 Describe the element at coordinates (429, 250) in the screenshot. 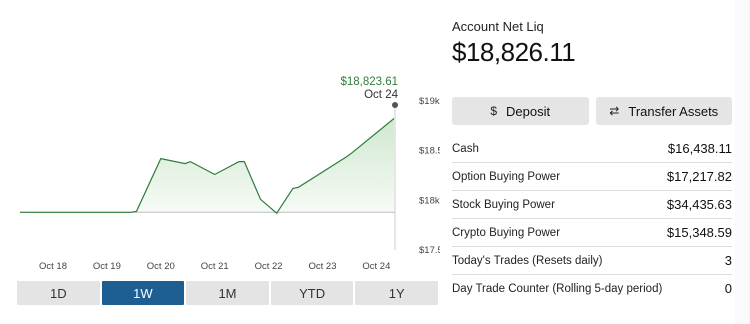

I see `y-tick-label: $17.5k` at that location.